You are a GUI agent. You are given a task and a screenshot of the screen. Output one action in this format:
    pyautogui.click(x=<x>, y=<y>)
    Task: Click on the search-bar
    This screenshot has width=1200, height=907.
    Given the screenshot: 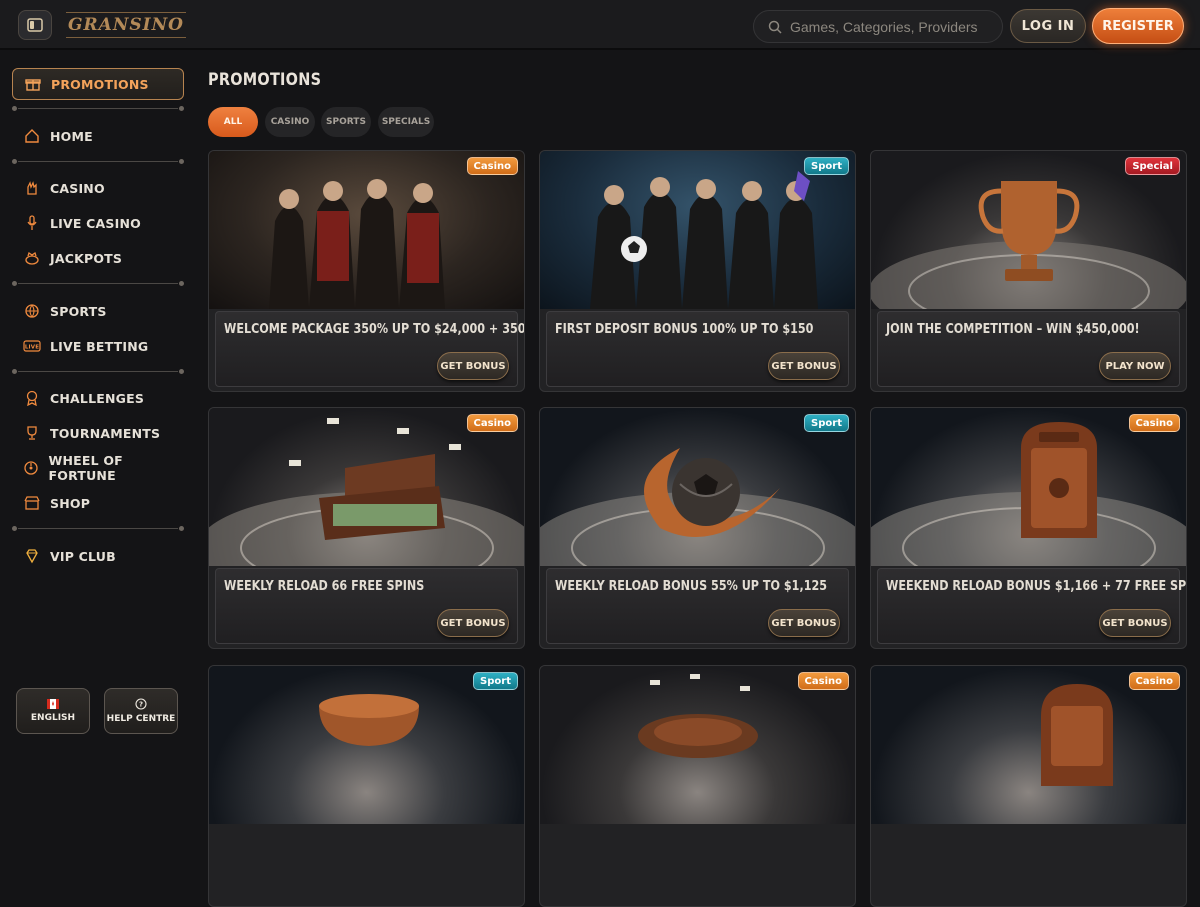 What is the action you would take?
    pyautogui.click(x=878, y=26)
    